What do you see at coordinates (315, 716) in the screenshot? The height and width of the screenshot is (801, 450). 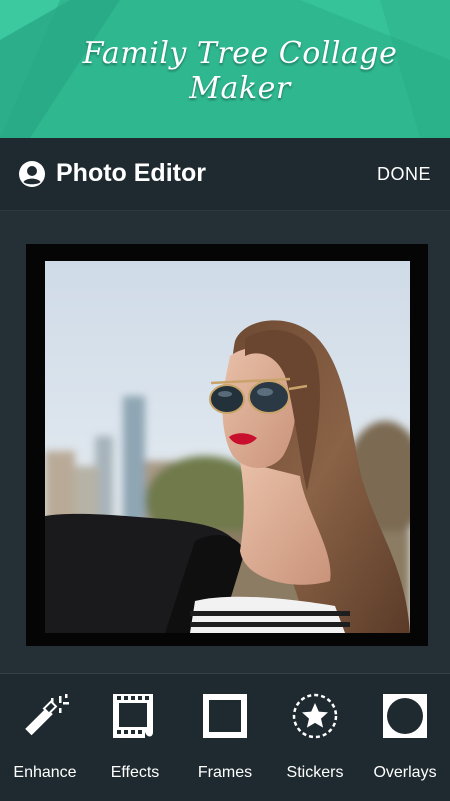 I see `star-badge-icon` at bounding box center [315, 716].